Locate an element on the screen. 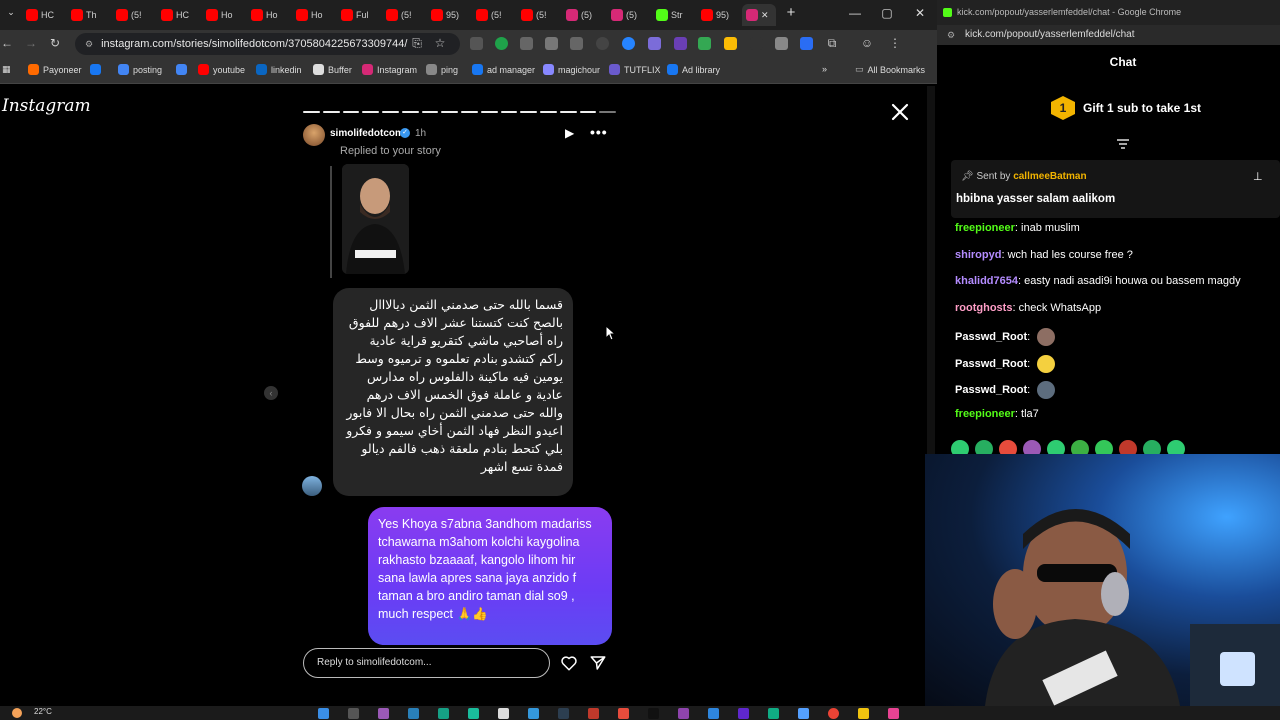  extensions-puzzle-icon: ⧉ is located at coordinates (832, 43).